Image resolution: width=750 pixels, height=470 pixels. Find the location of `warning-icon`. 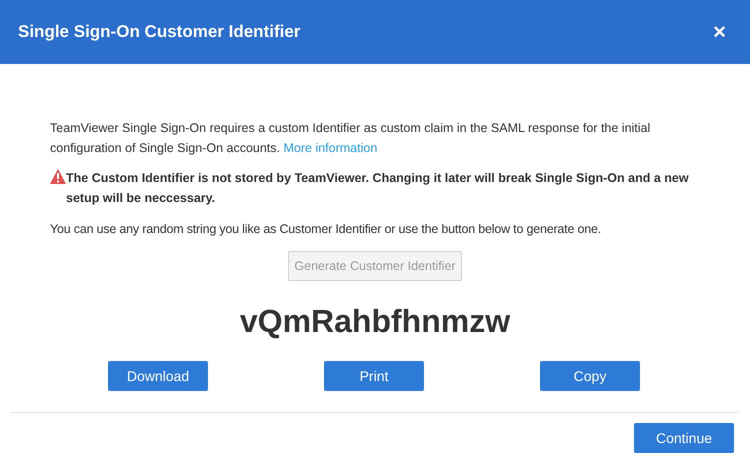

warning-icon is located at coordinates (58, 176).